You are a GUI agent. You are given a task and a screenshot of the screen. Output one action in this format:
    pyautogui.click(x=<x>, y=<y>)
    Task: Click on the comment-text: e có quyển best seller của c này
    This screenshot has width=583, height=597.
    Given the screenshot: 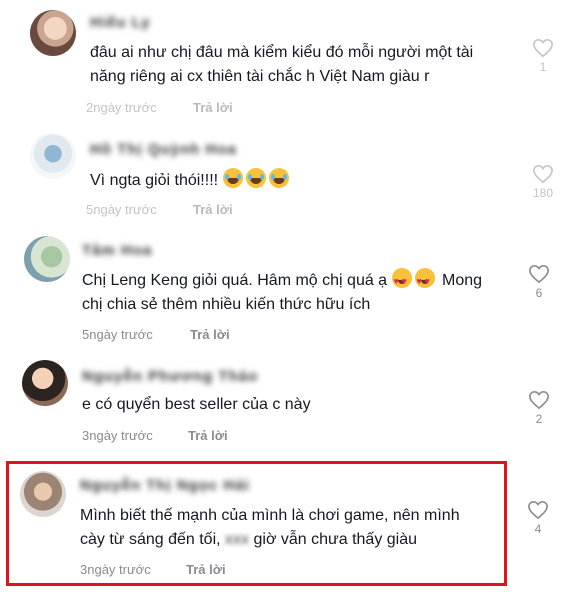 What is the action you would take?
    pyautogui.click(x=196, y=405)
    